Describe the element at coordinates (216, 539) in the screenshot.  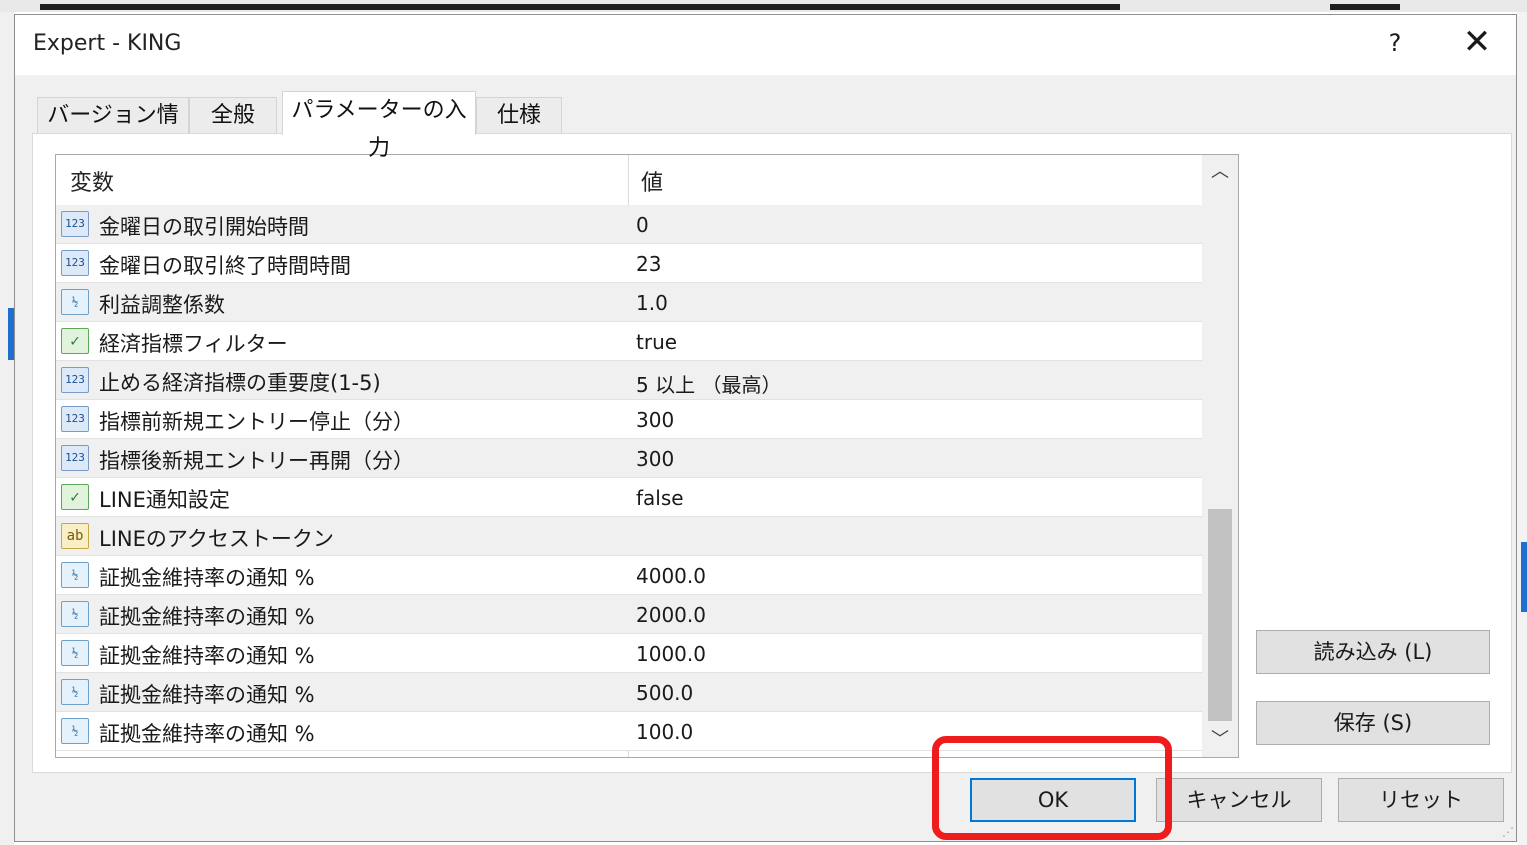
I see `parameter-name: LINEのアクセストークン` at that location.